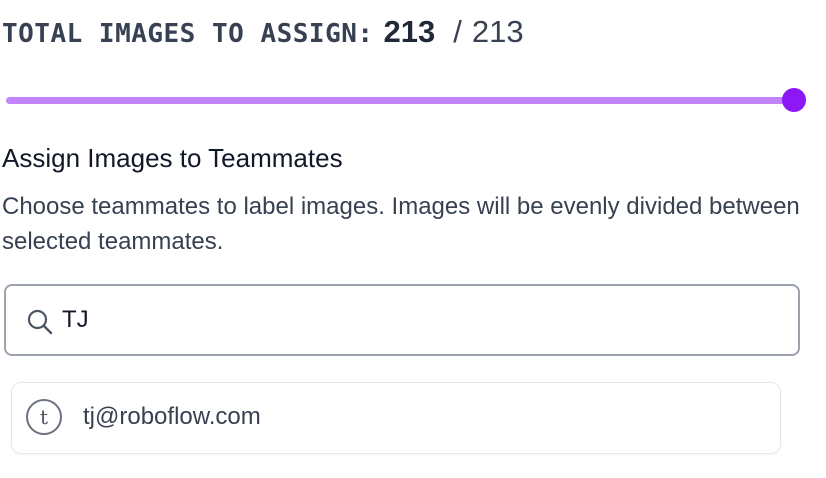 The width and height of the screenshot is (826, 478). What do you see at coordinates (409, 31) in the screenshot?
I see `assigned-count: 213` at bounding box center [409, 31].